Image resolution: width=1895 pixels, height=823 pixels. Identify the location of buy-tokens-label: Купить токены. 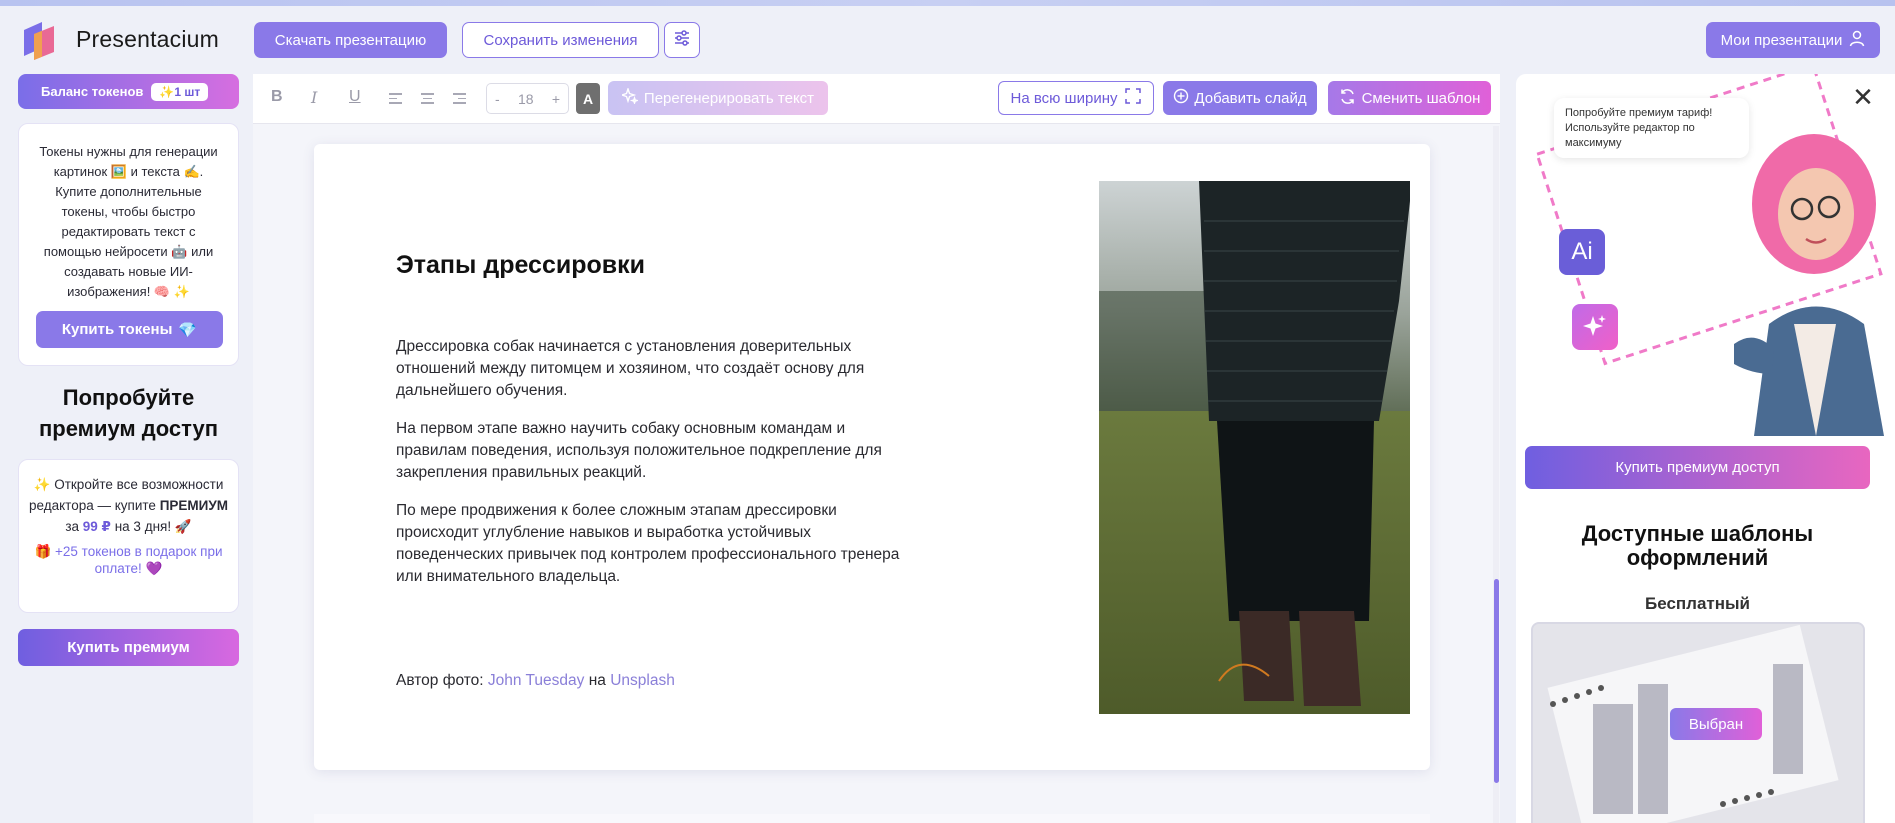
(117, 329).